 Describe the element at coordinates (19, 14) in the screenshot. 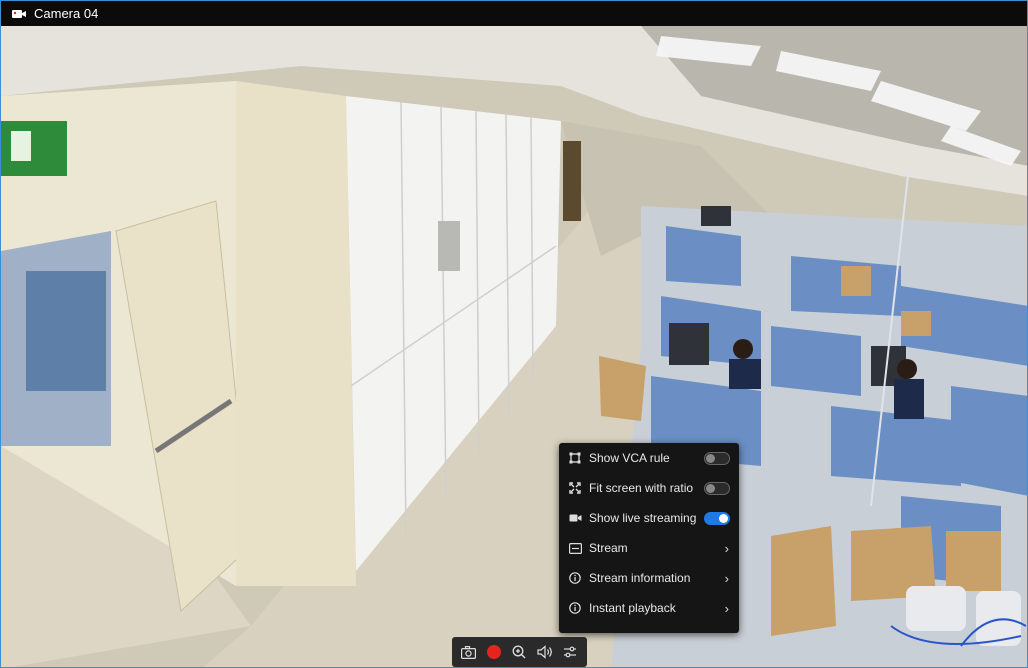

I see `camera-icon` at that location.